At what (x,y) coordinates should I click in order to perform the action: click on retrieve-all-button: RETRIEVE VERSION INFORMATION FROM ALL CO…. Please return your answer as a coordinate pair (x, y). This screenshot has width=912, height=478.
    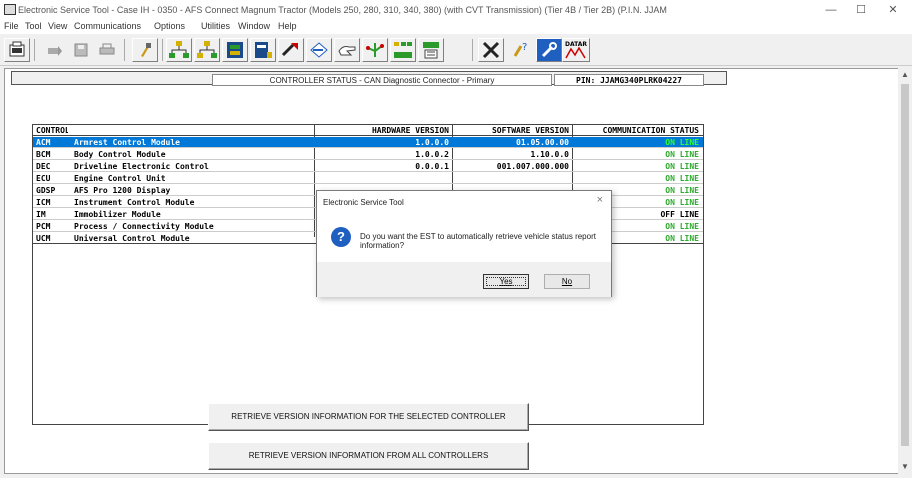
    Looking at the image, I should click on (368, 456).